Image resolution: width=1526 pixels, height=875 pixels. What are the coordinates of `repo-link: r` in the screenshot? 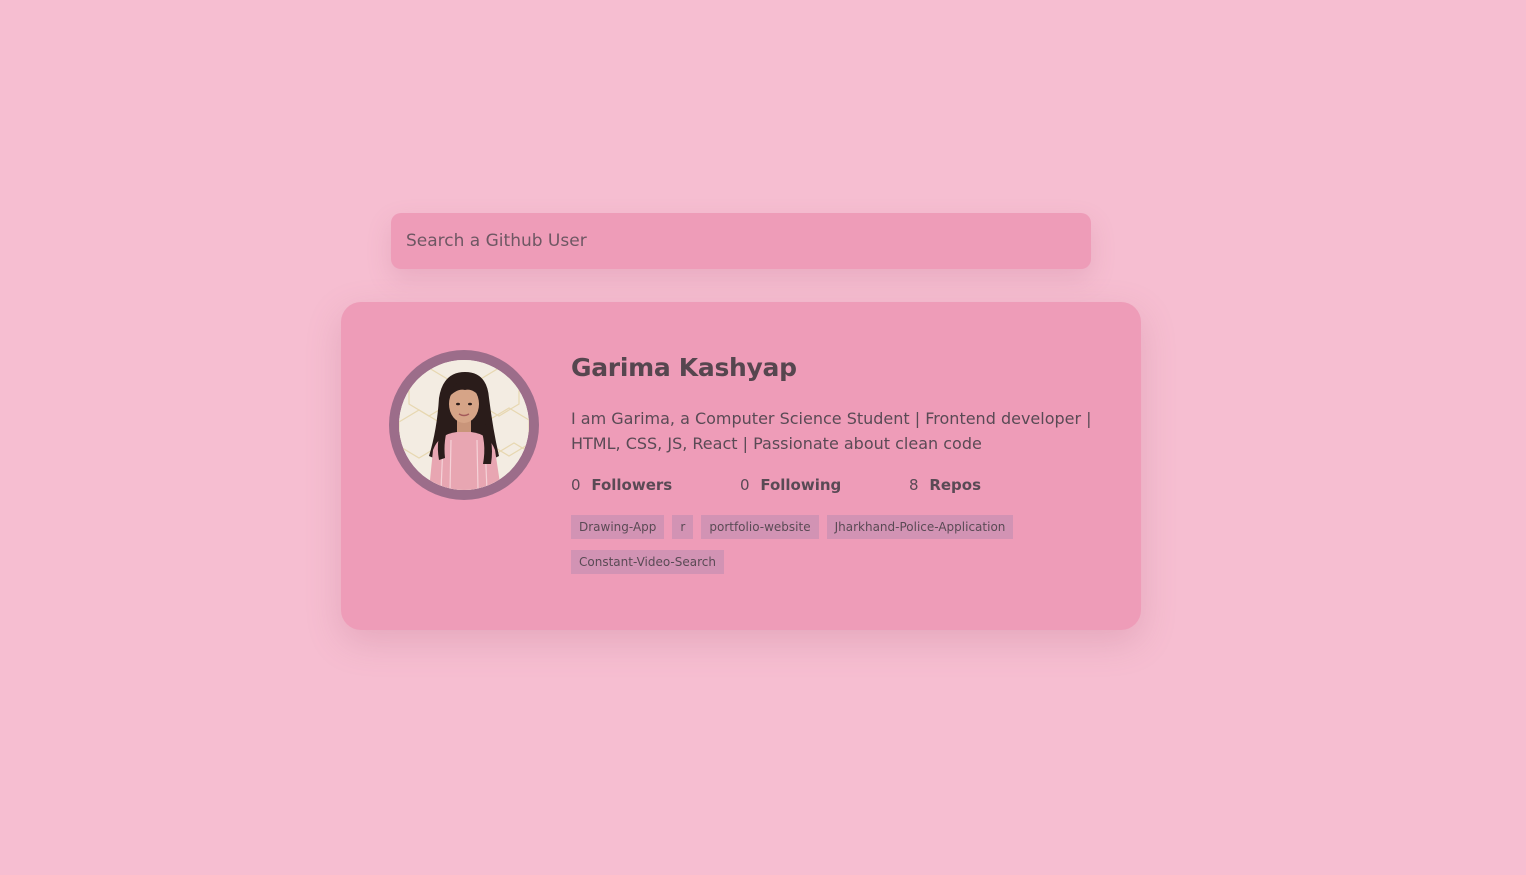 It's located at (683, 527).